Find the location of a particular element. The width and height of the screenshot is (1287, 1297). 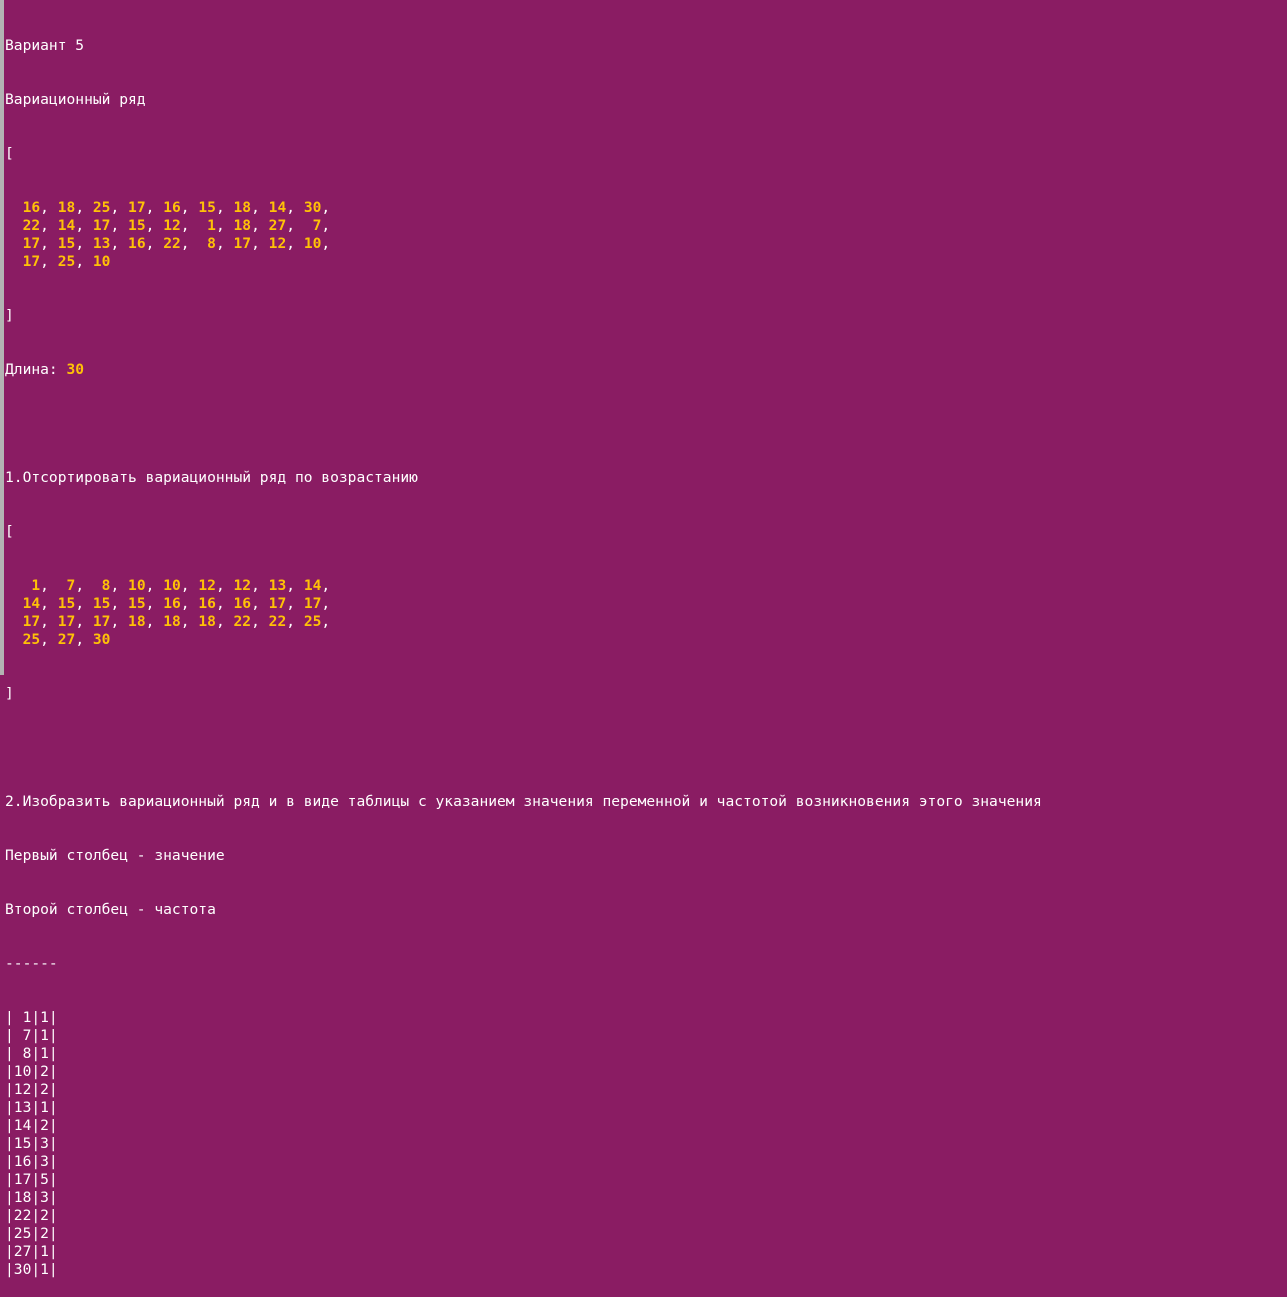

raw-series-close-bracket: ] is located at coordinates (9, 315).